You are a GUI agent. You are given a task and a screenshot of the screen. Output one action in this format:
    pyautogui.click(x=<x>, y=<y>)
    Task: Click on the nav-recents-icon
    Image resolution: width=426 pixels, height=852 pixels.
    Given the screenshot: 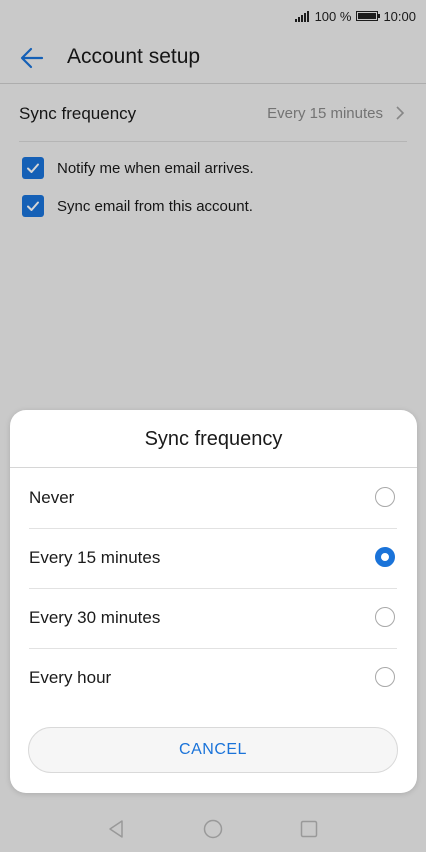 What is the action you would take?
    pyautogui.click(x=309, y=829)
    